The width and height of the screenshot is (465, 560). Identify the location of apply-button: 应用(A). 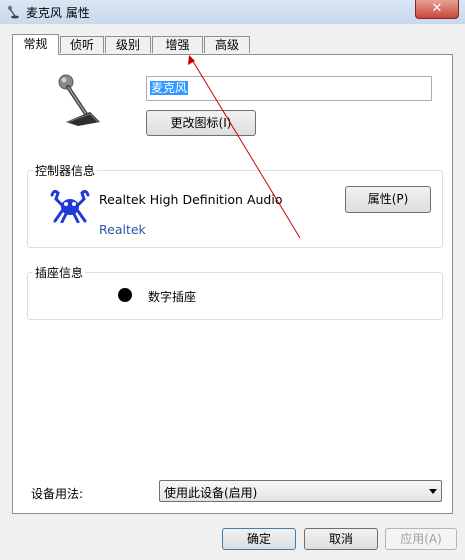
(421, 539).